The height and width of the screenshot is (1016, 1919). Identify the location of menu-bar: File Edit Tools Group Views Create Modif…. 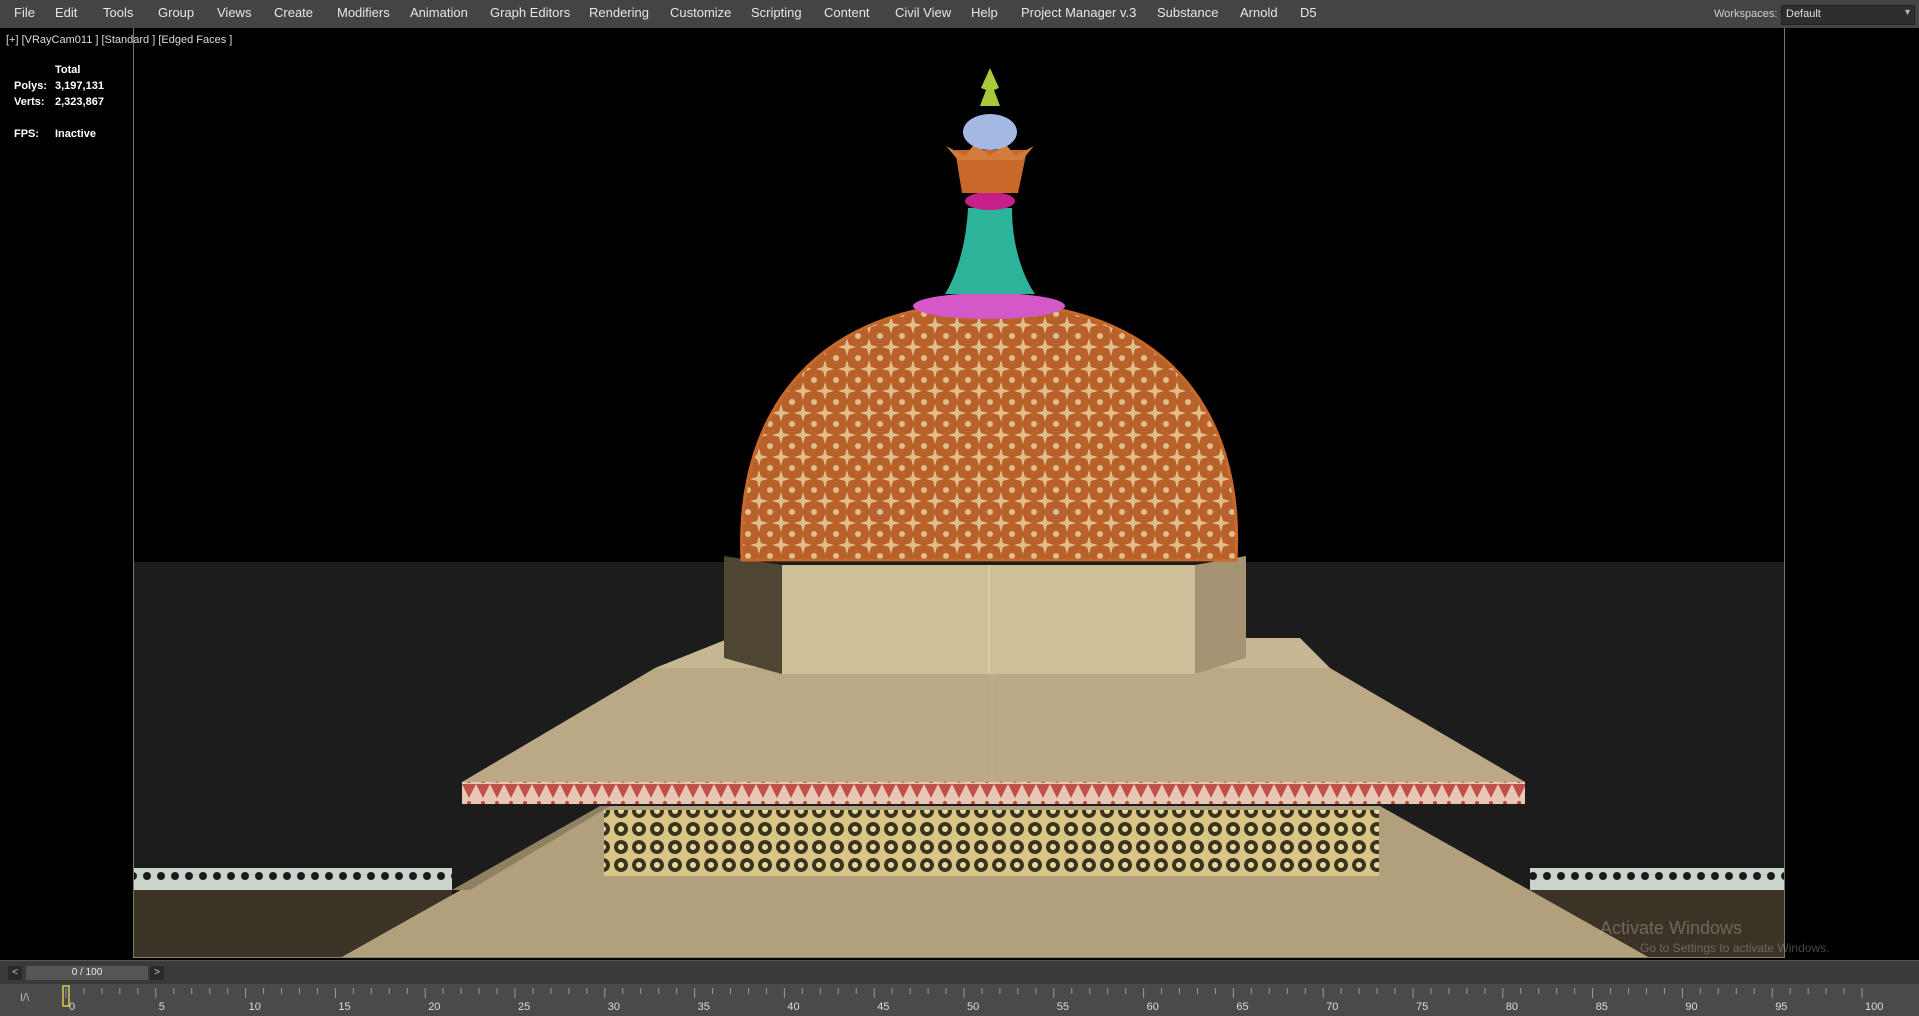
(959, 14).